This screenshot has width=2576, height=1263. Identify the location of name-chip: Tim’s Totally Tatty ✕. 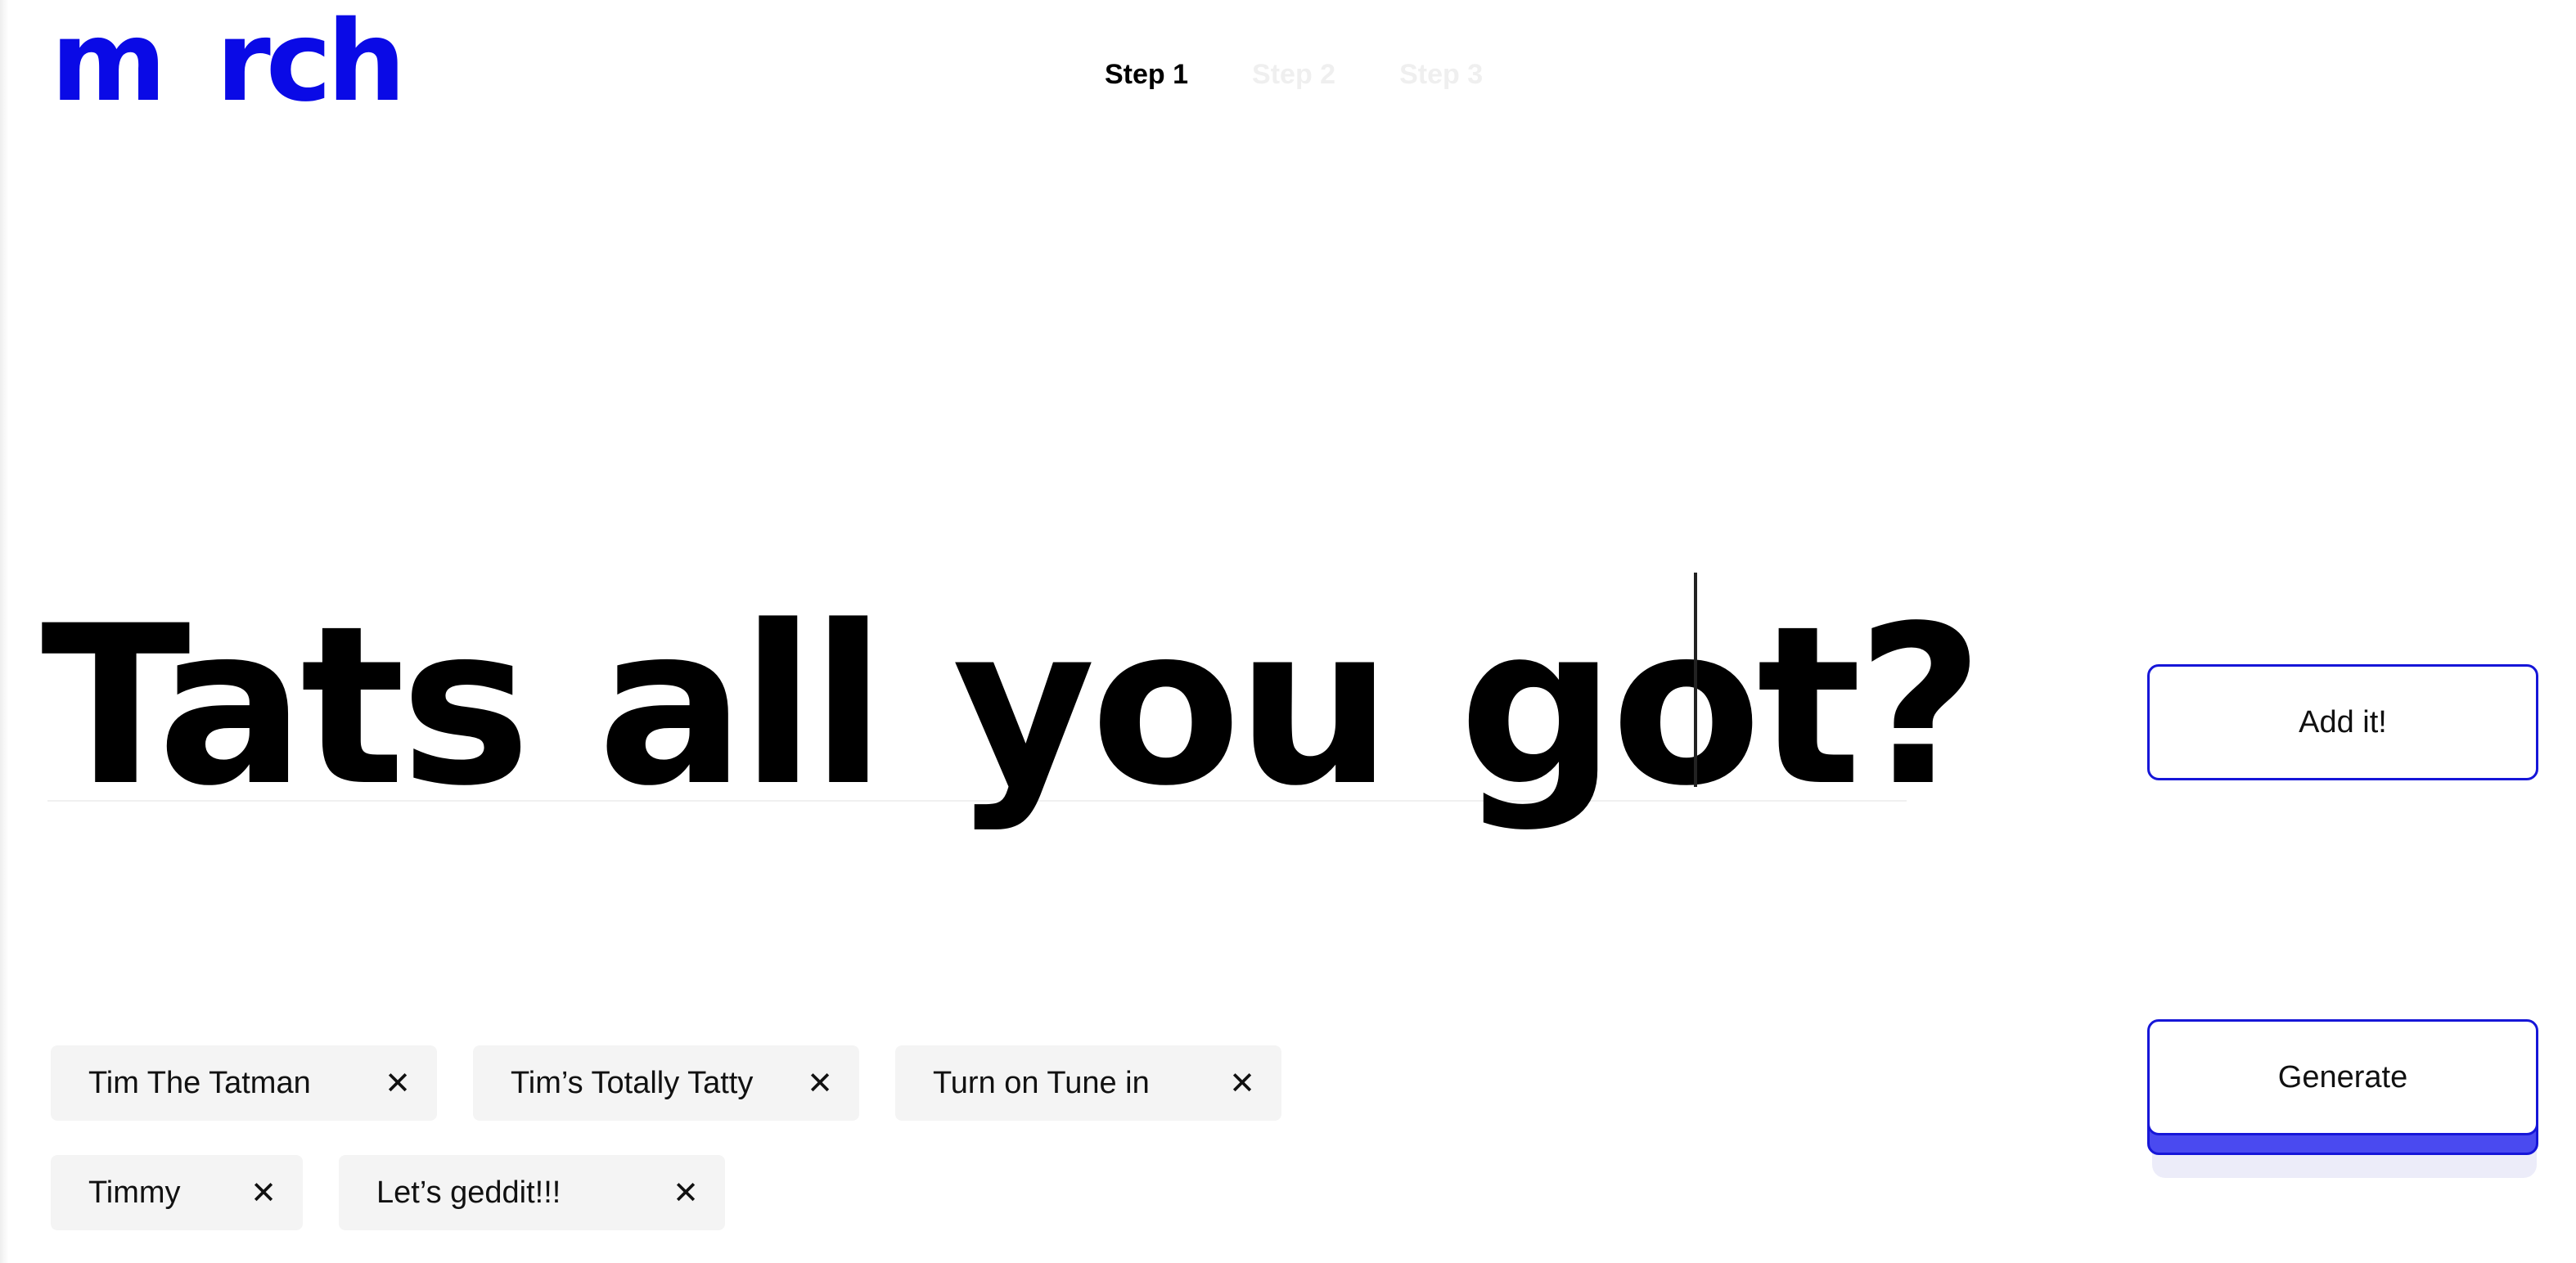
(666, 1083).